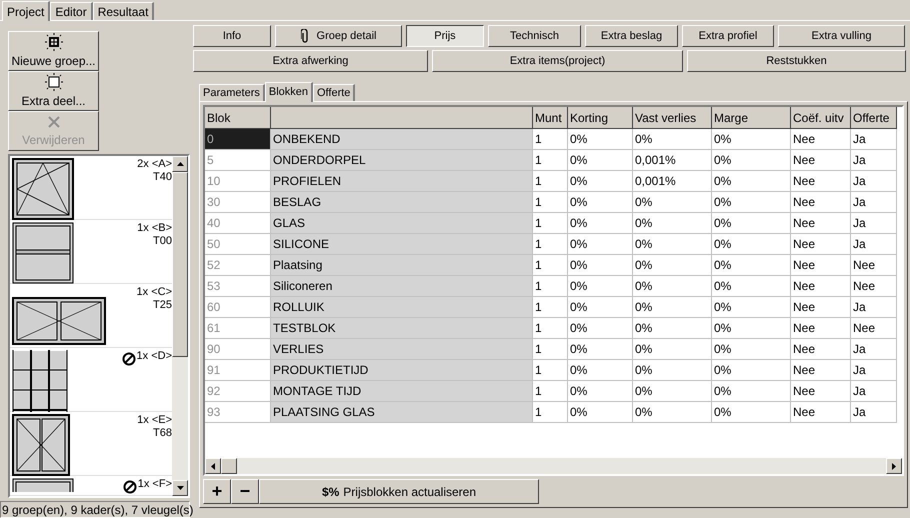  I want to click on tab: Resultaat, so click(123, 11).